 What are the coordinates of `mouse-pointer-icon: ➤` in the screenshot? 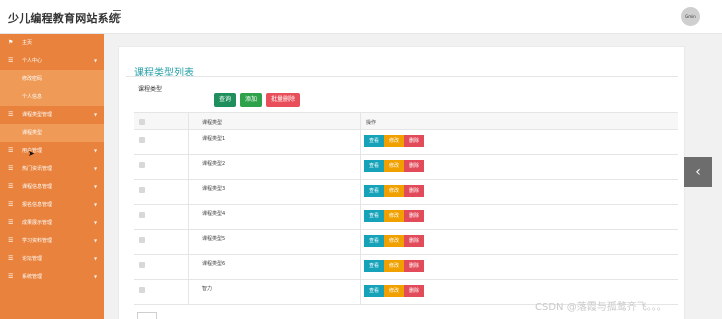 It's located at (31, 153).